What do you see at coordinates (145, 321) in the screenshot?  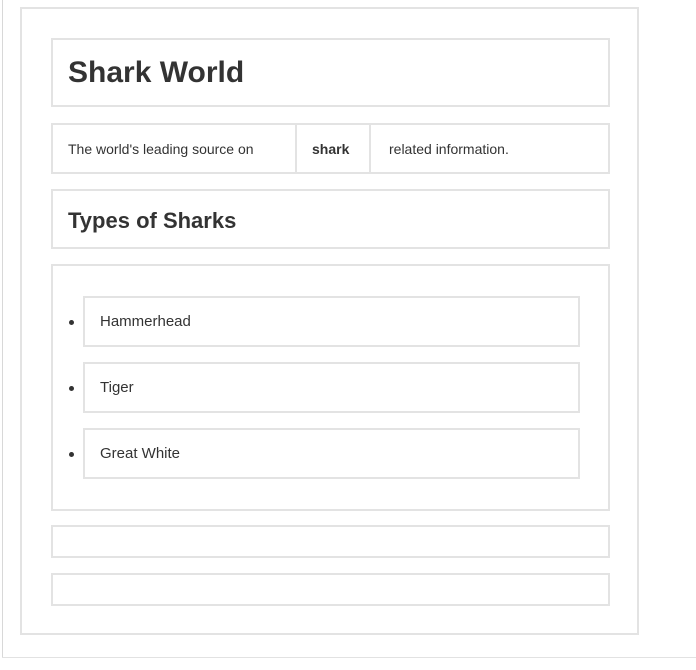 I see `list-item-label: Hammerhead` at bounding box center [145, 321].